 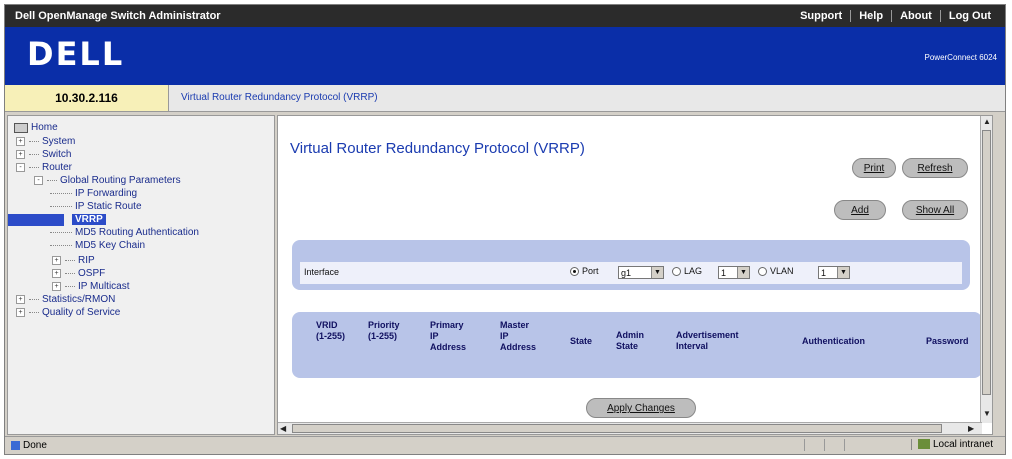 I want to click on port-option: Port, so click(x=584, y=271).